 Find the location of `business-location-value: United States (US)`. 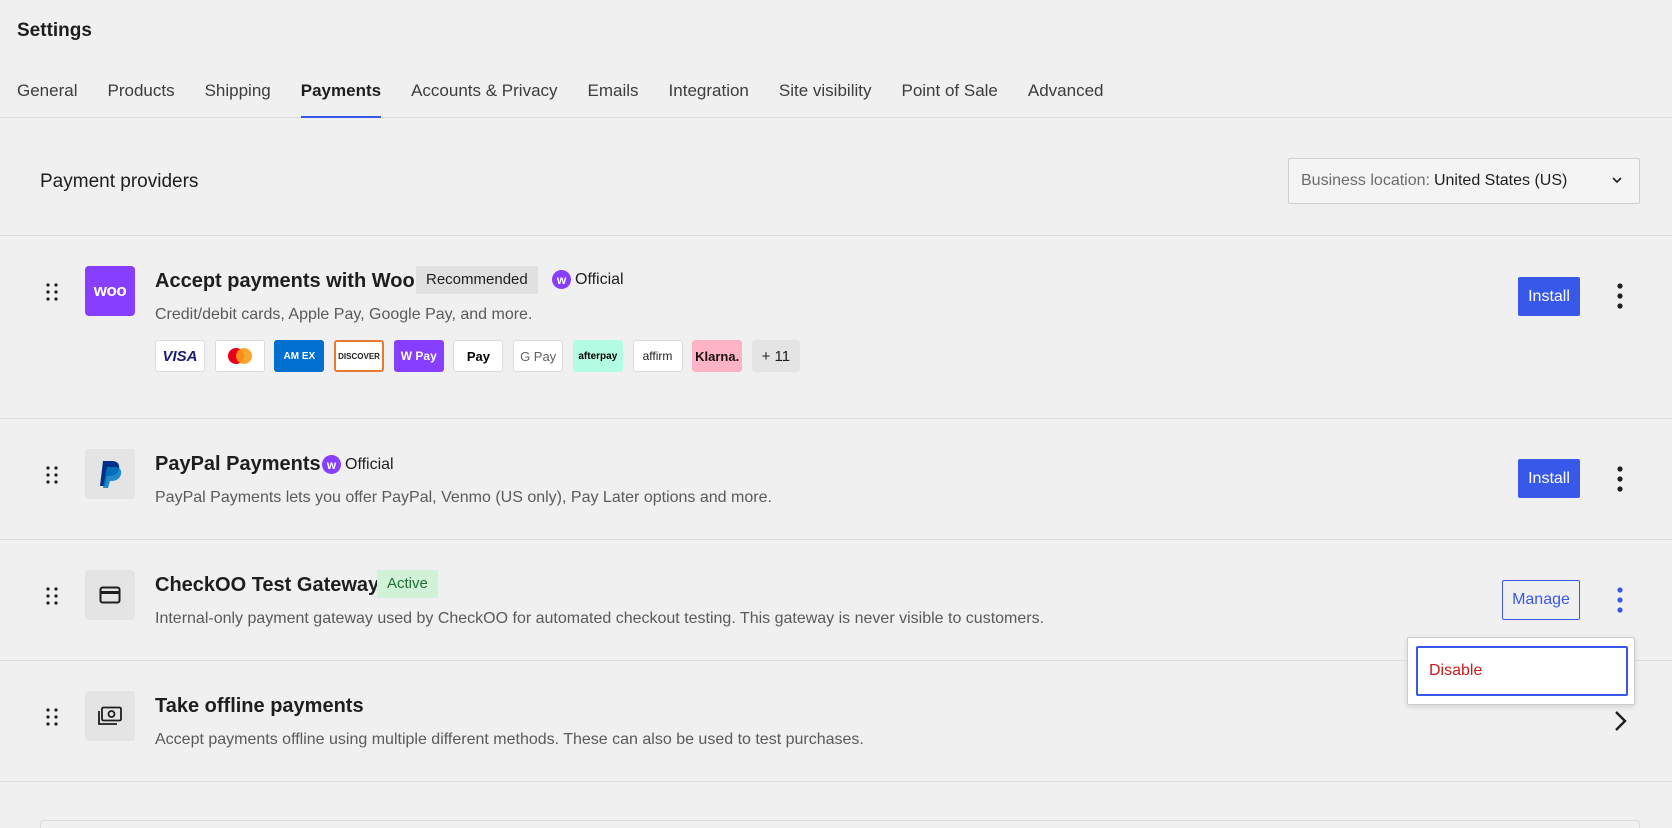

business-location-value: United States (US) is located at coordinates (1500, 180).